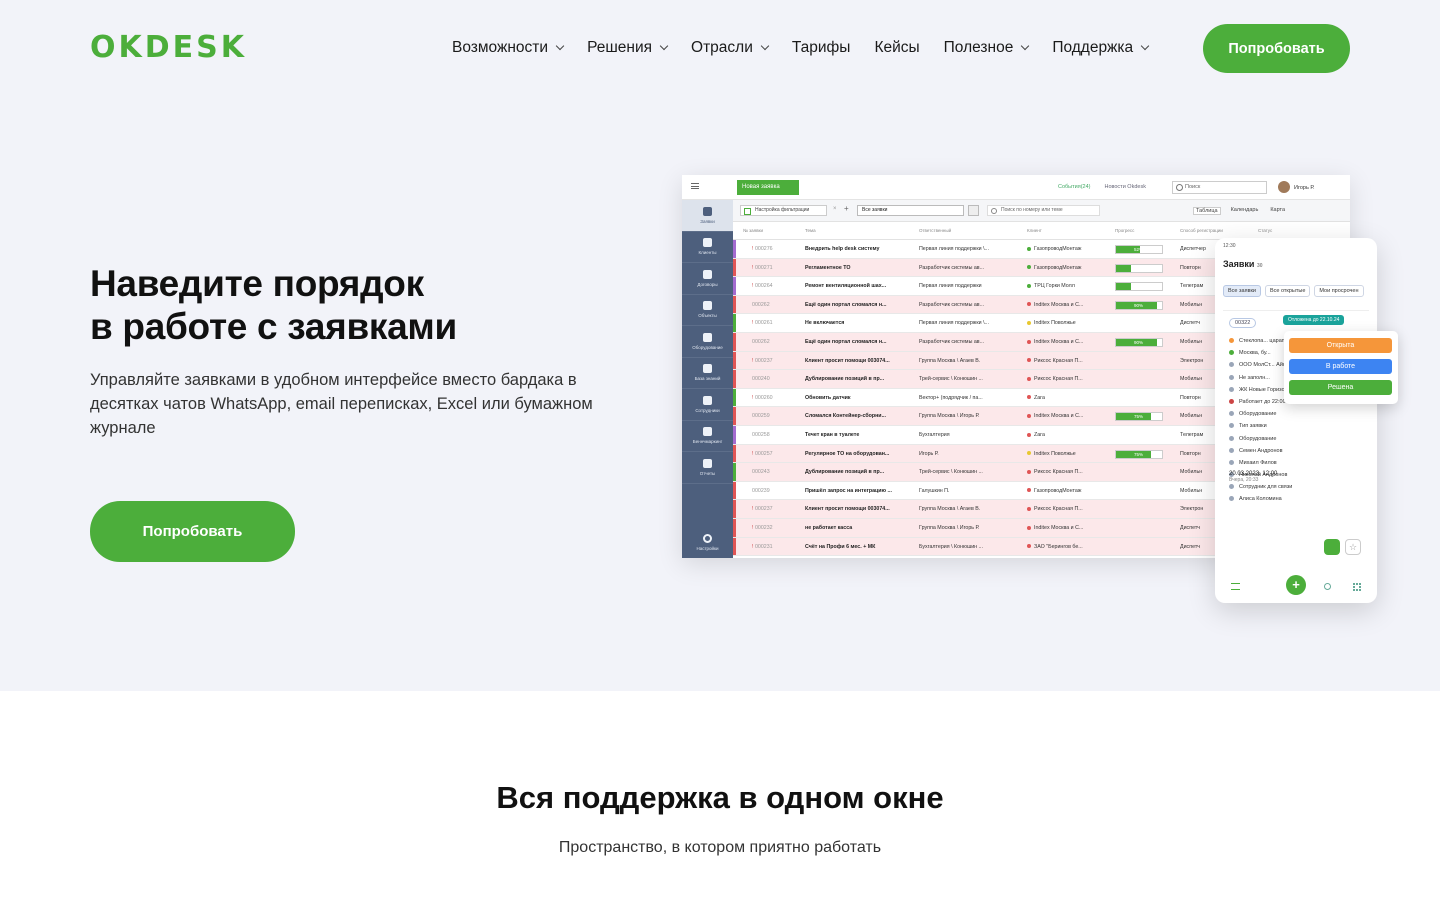 This screenshot has width=1440, height=900. Describe the element at coordinates (1034, 230) in the screenshot. I see `col-client: Клиент` at that location.